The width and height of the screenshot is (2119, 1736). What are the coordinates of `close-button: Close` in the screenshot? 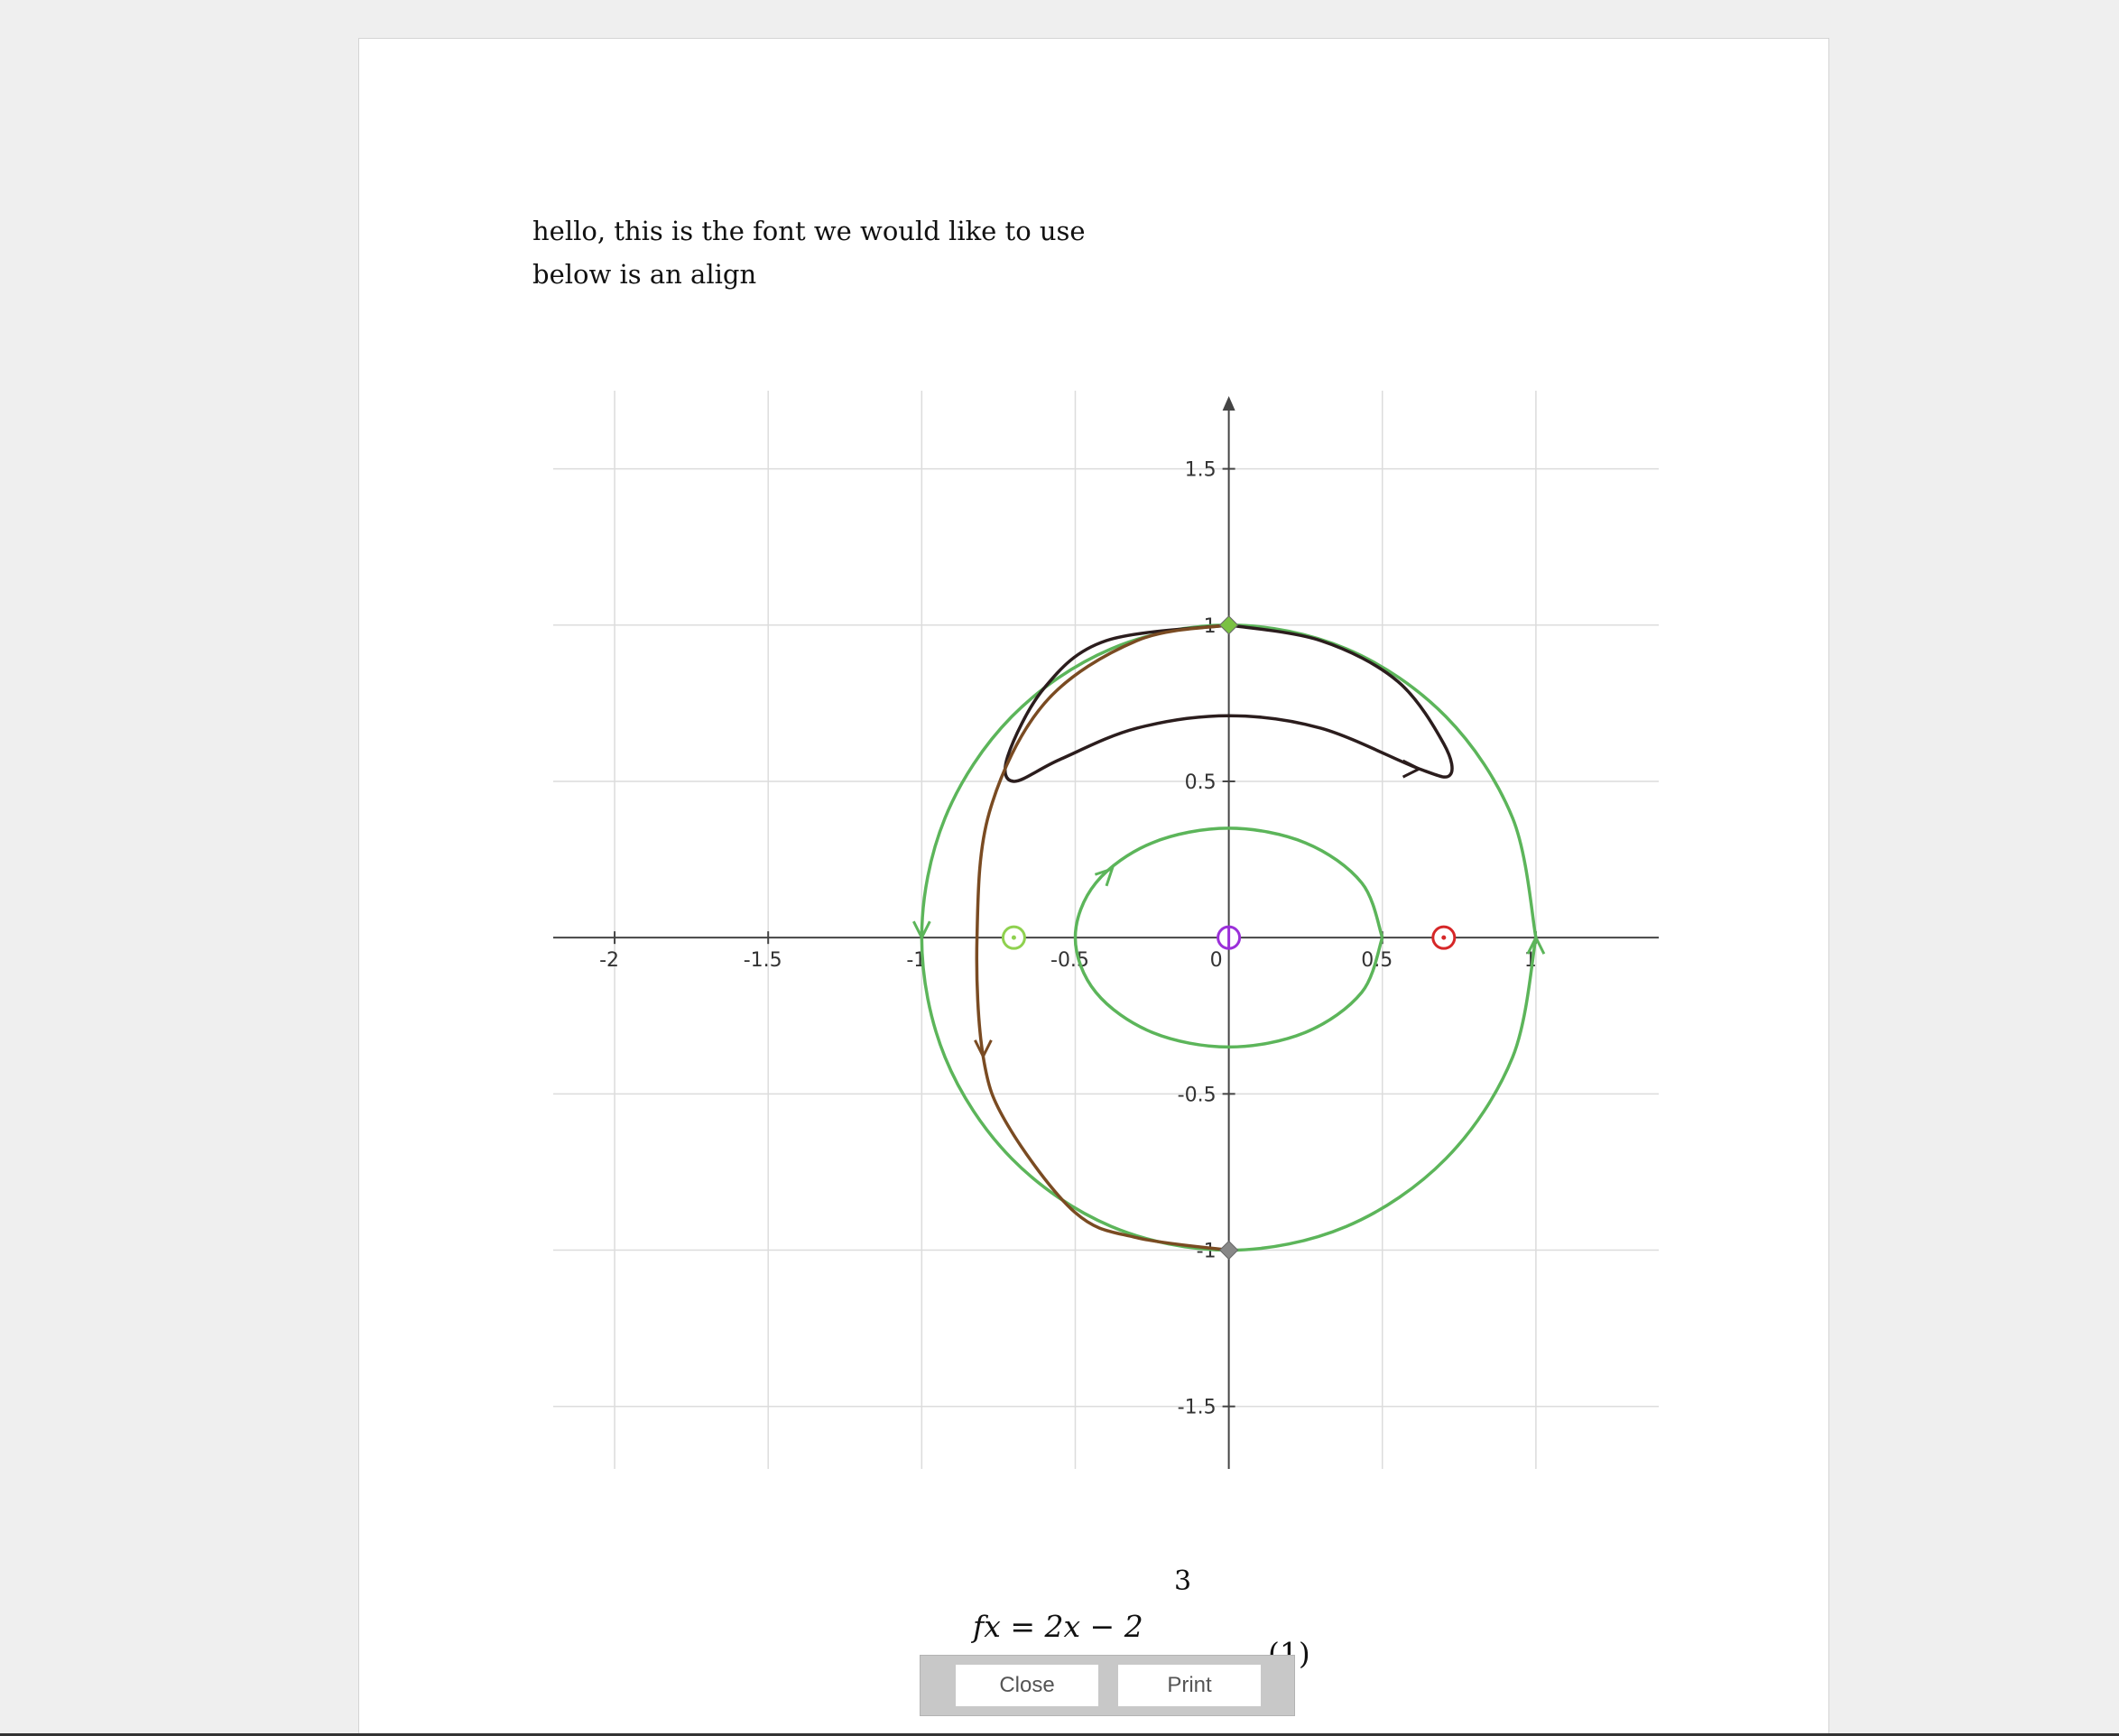 It's located at (1027, 1686).